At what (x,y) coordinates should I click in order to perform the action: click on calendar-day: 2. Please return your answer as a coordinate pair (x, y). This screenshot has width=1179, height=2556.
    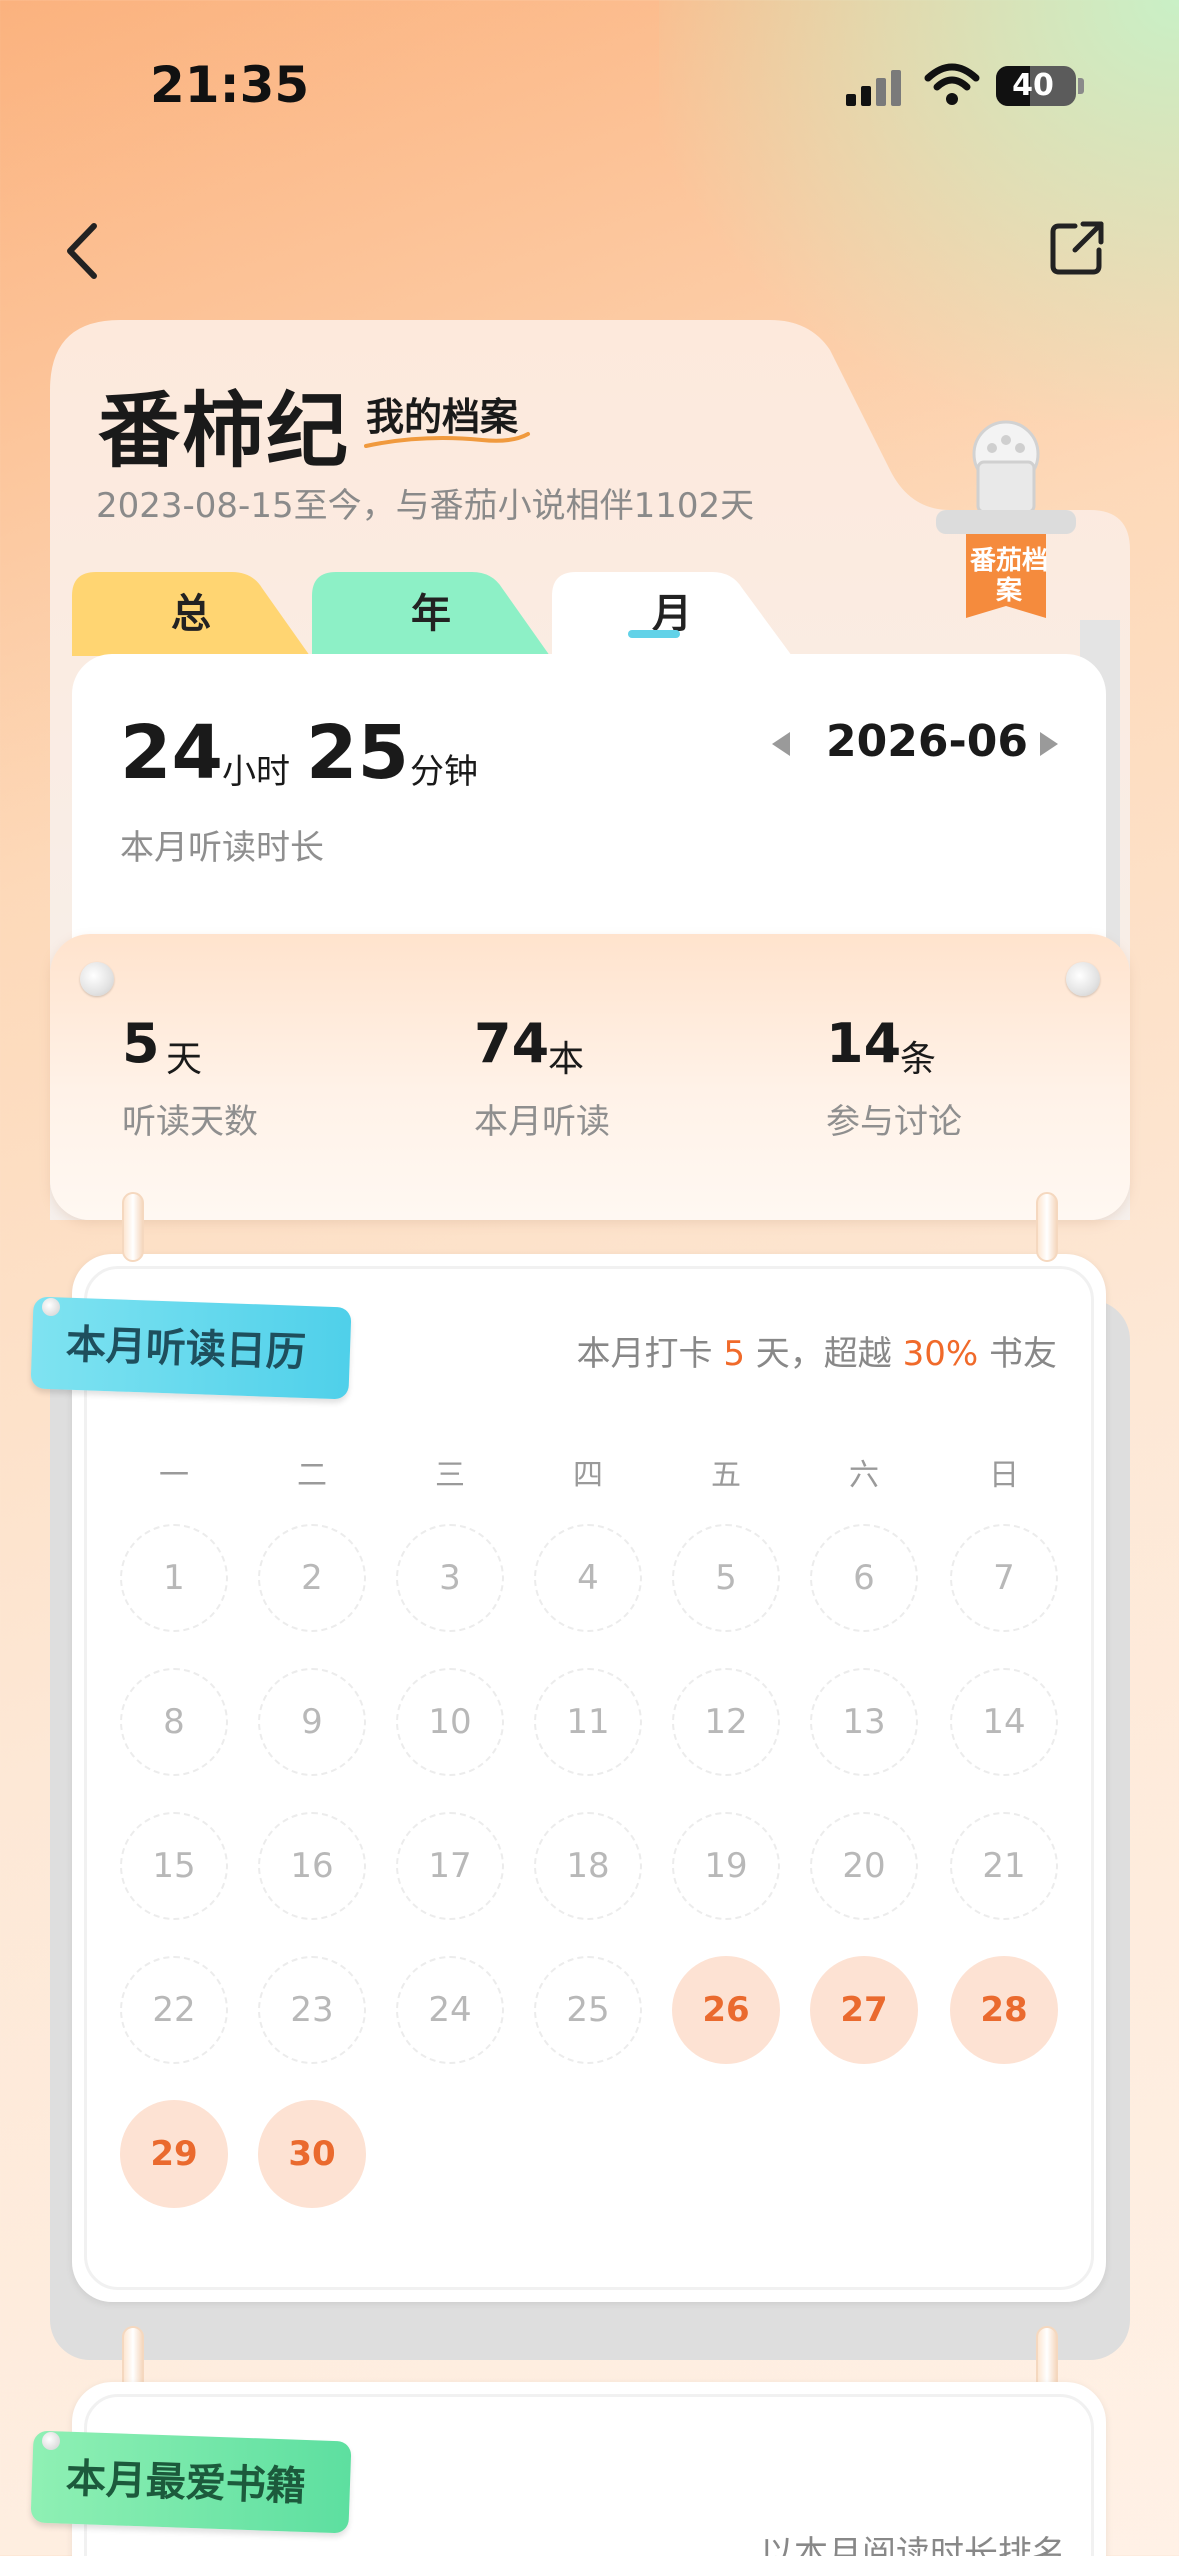
    Looking at the image, I should click on (312, 1578).